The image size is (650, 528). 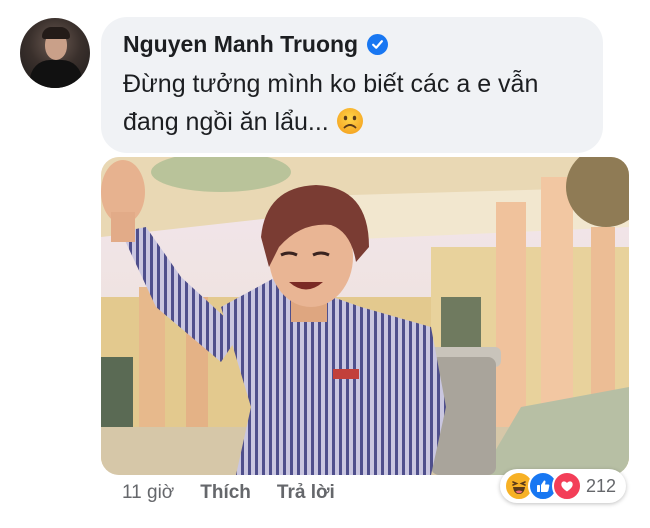 What do you see at coordinates (56, 33) in the screenshot?
I see `avatar-hair` at bounding box center [56, 33].